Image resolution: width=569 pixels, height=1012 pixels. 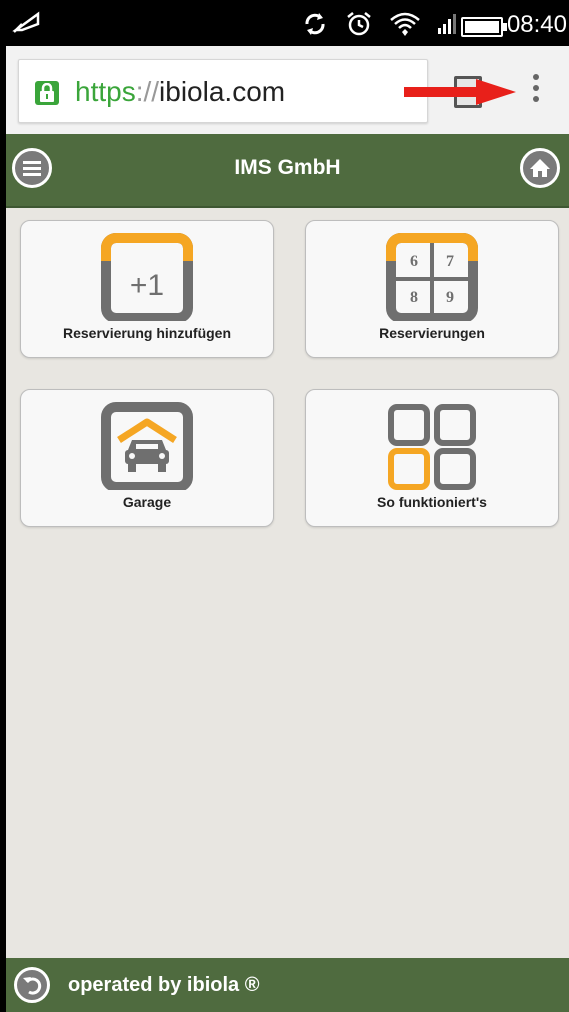 What do you see at coordinates (105, 91) in the screenshot?
I see `url-scheme: https` at bounding box center [105, 91].